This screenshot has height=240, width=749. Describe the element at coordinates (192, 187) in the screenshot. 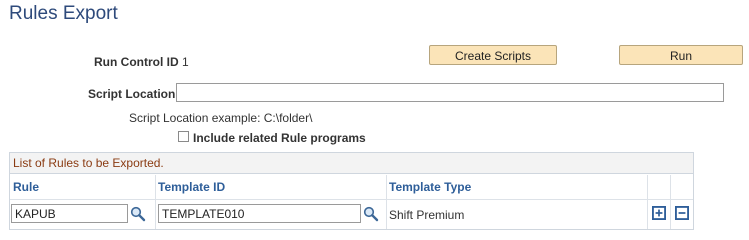

I see `column-header-template-id: Template ID` at that location.